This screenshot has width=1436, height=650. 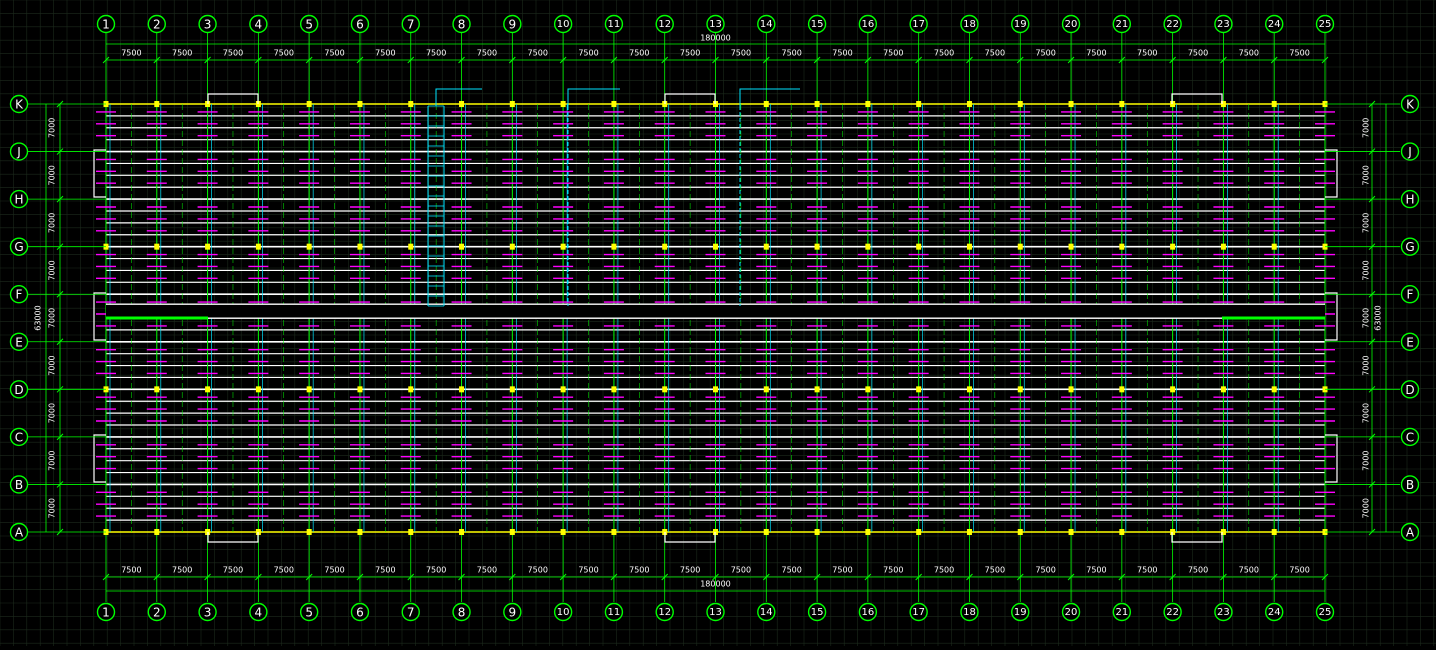 What do you see at coordinates (19, 437) in the screenshot?
I see `row-bubble-left: C` at bounding box center [19, 437].